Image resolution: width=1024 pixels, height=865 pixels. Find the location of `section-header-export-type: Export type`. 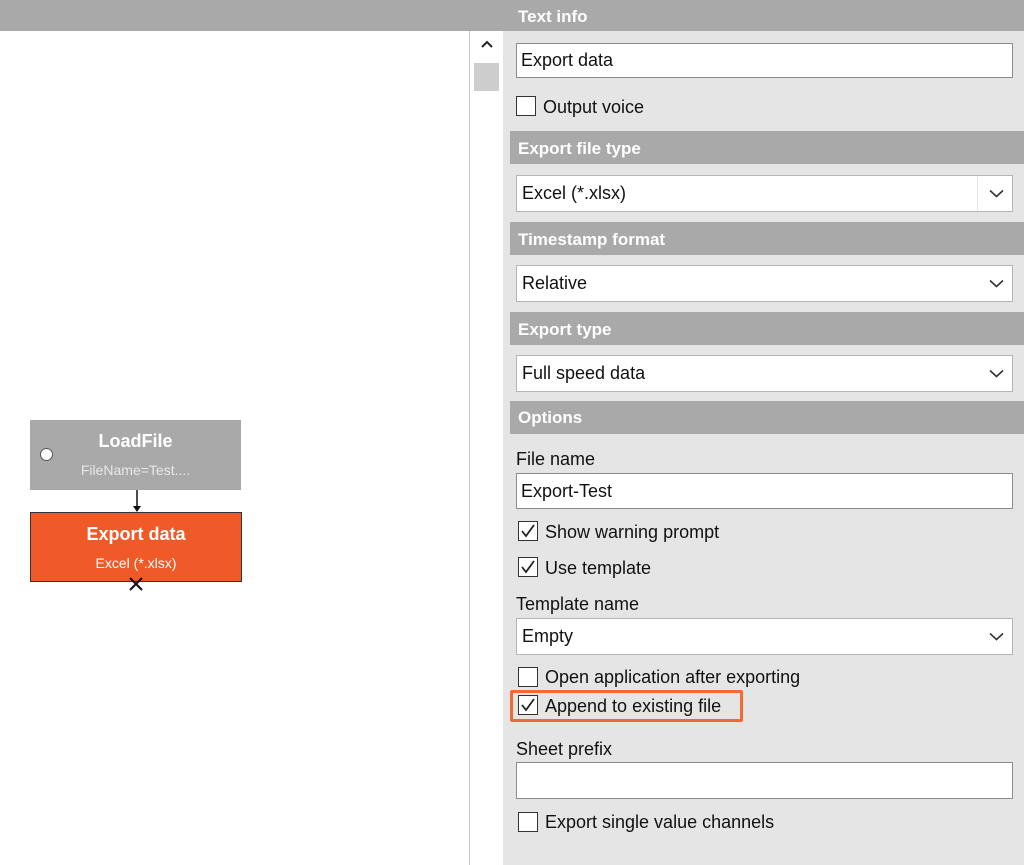

section-header-export-type: Export type is located at coordinates (767, 328).